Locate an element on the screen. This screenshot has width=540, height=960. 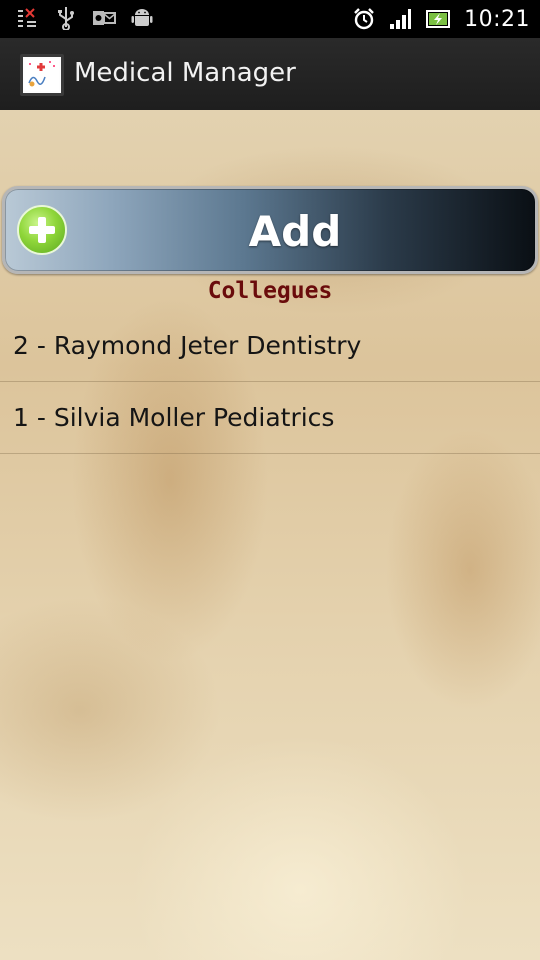
action-bar: Medical Manager is located at coordinates (270, 74).